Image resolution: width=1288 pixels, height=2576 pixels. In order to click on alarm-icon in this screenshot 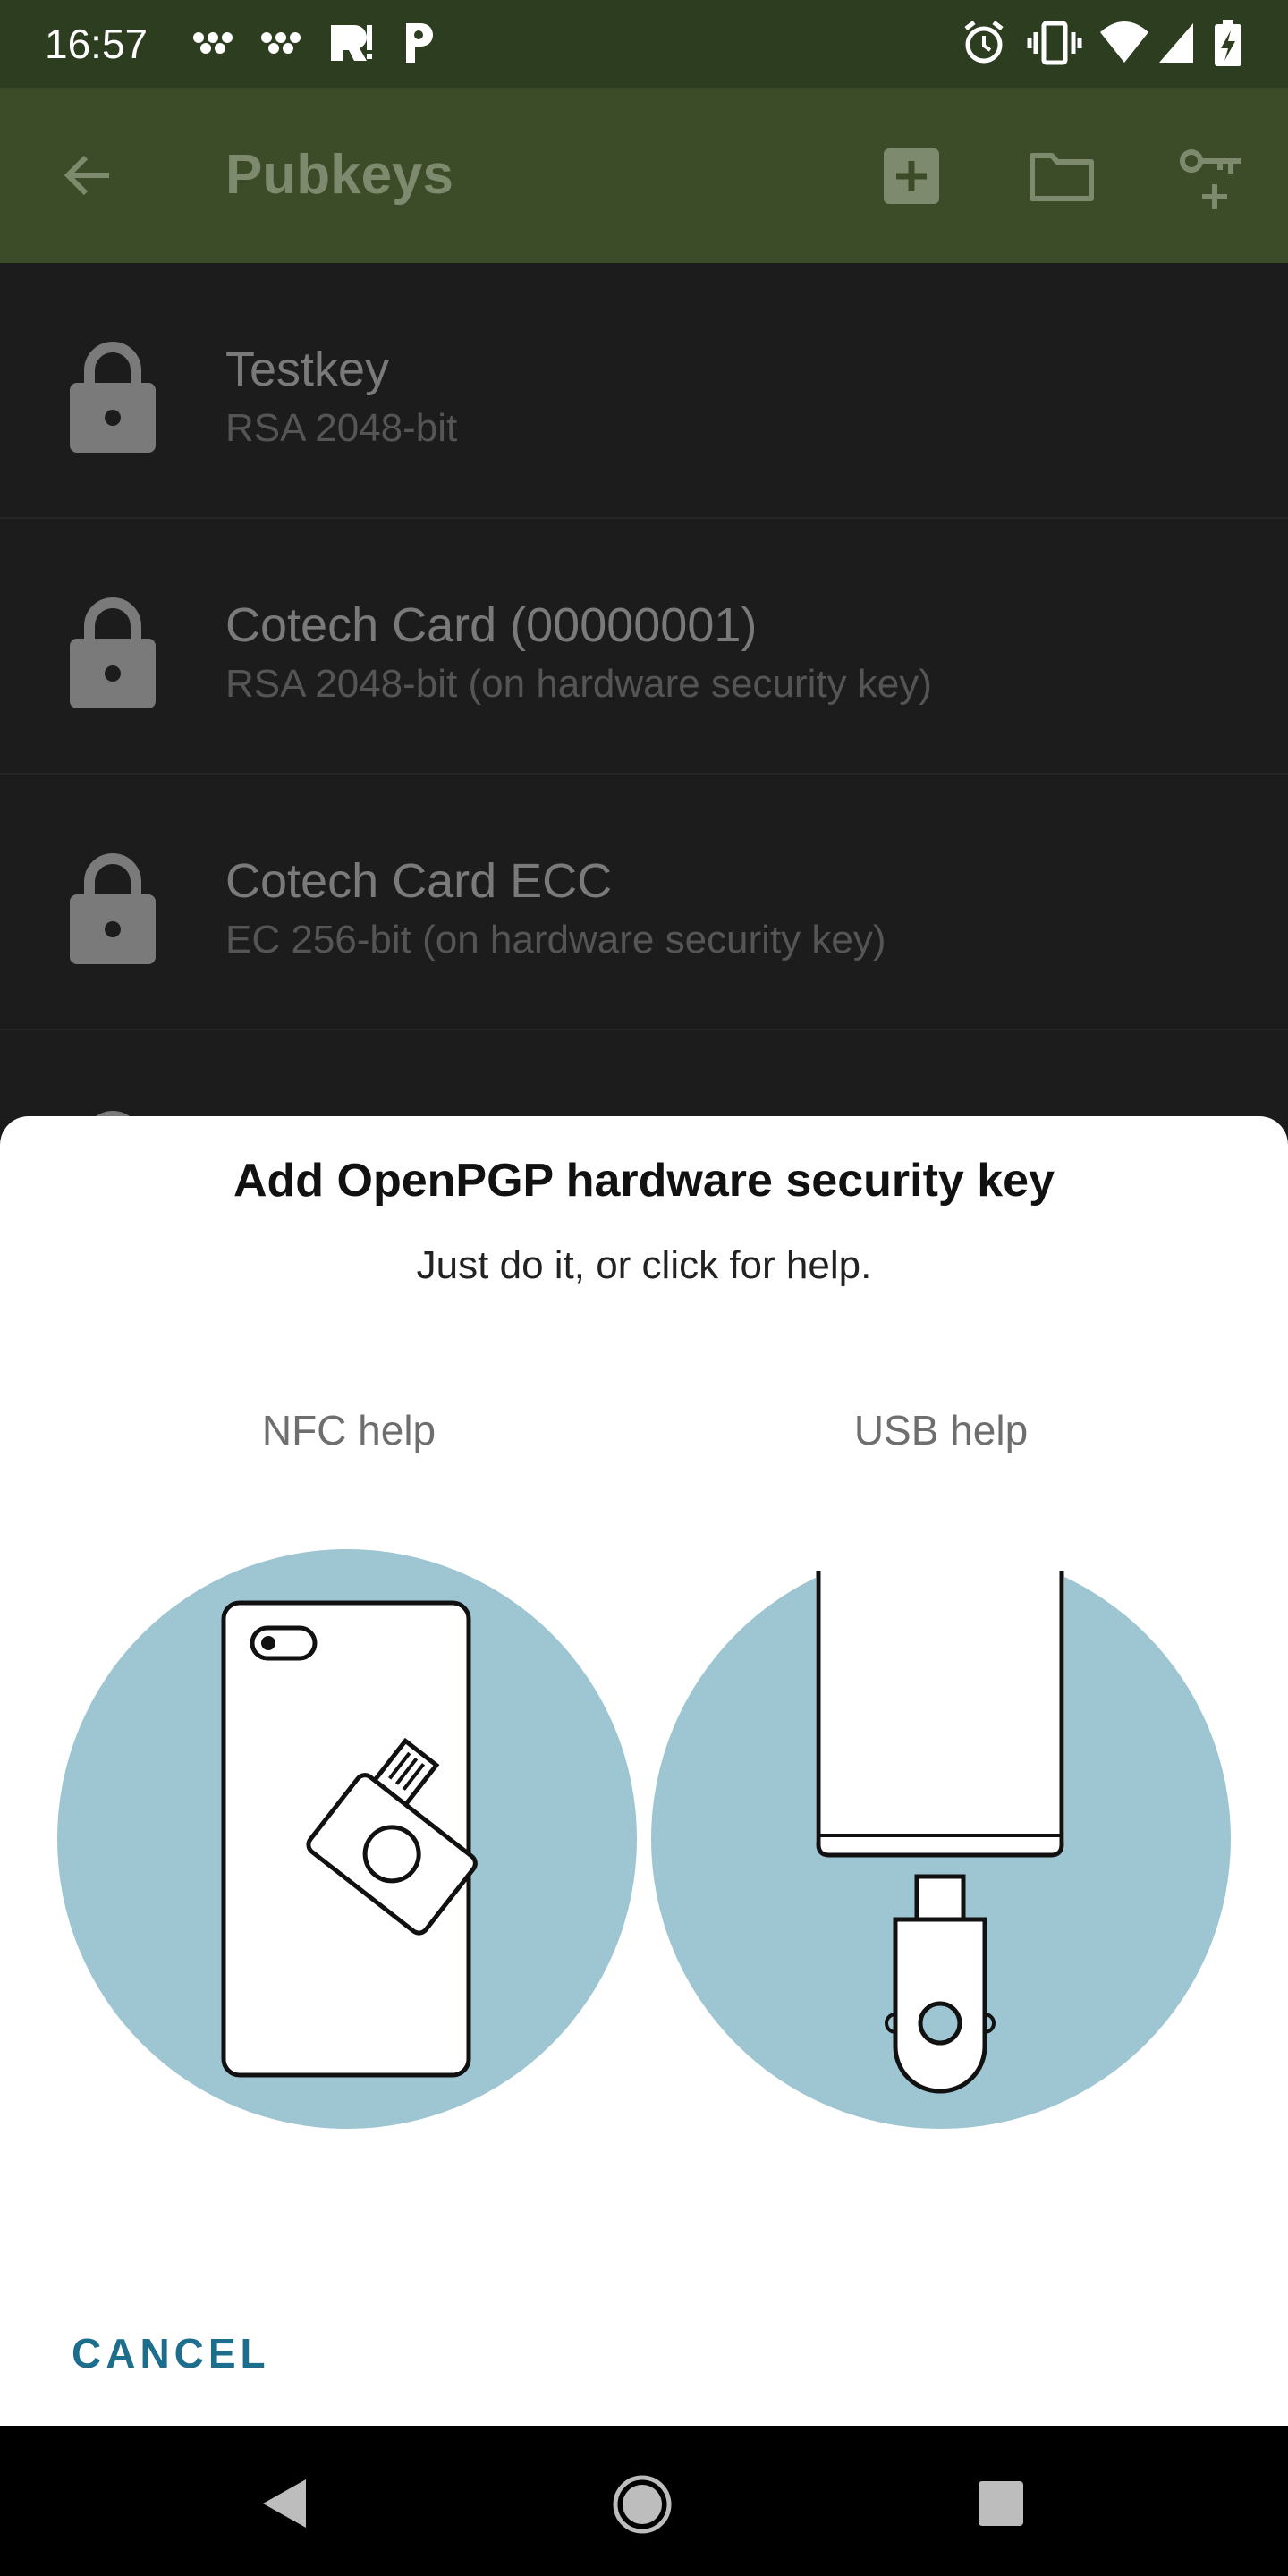, I will do `click(984, 42)`.